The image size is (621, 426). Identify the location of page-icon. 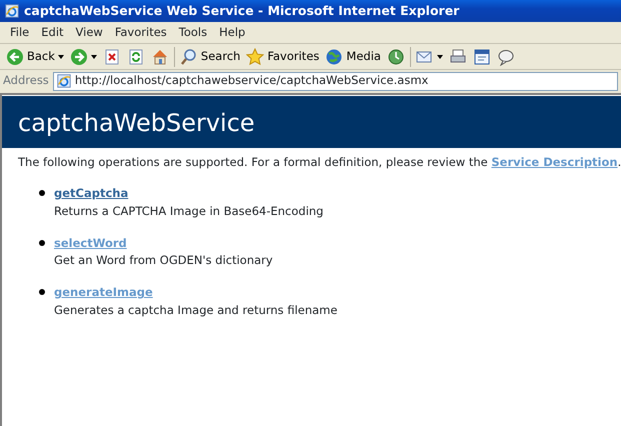
(64, 81).